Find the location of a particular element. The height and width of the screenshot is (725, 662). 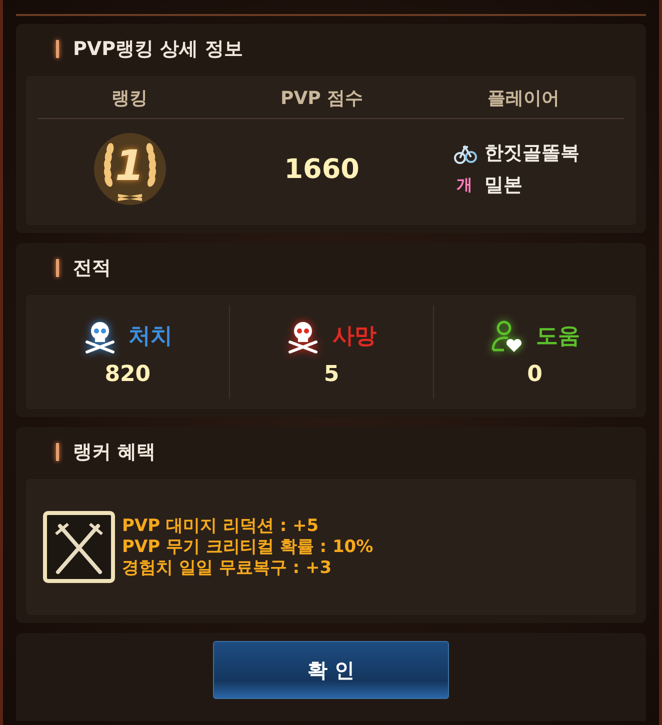

section-title: PVP랭킹 상세 정보 is located at coordinates (158, 49).